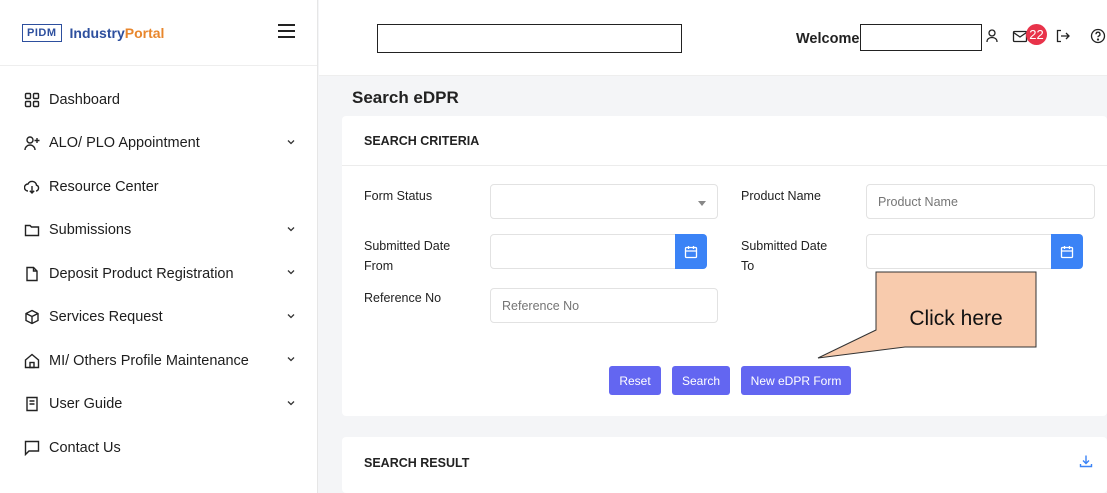 Image resolution: width=1107 pixels, height=493 pixels. Describe the element at coordinates (85, 447) in the screenshot. I see `sidebar-item-label: Contact Us` at that location.